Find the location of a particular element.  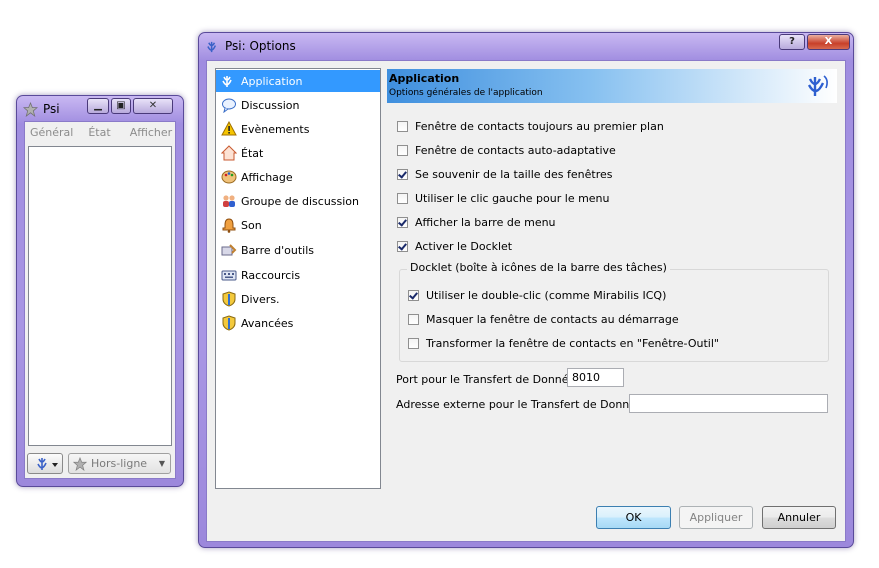

maximize-button: ▣ is located at coordinates (121, 106).